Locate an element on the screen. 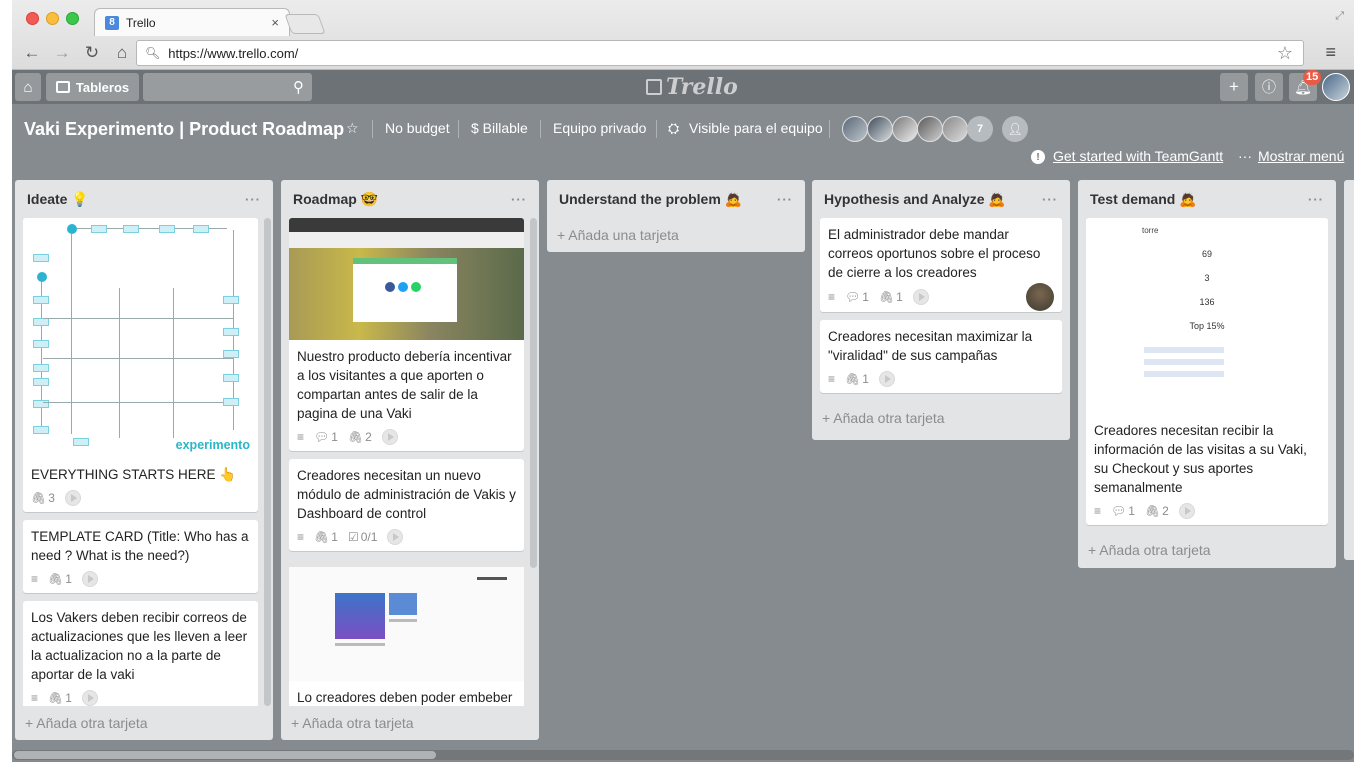 This screenshot has width=1366, height=770. reload-icon: ↻ is located at coordinates (92, 53).